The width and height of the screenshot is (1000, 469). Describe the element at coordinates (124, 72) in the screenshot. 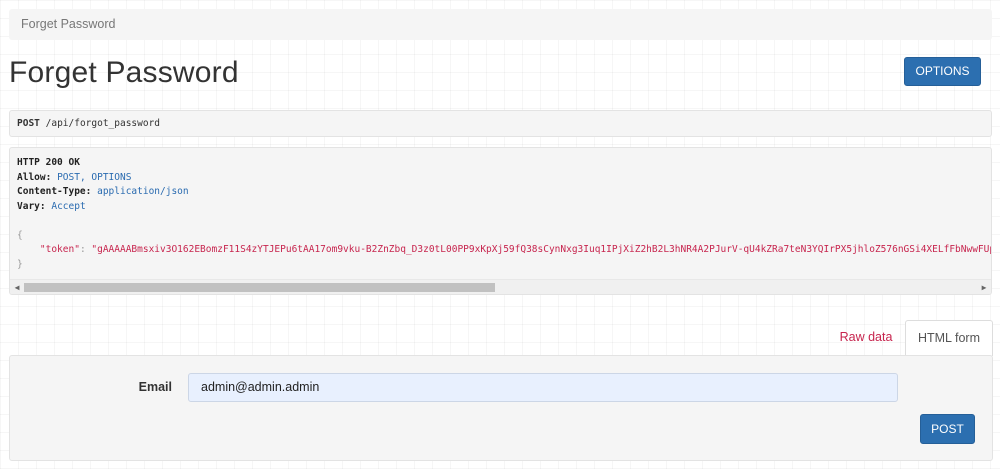

I see `page-title: Forget Password` at that location.